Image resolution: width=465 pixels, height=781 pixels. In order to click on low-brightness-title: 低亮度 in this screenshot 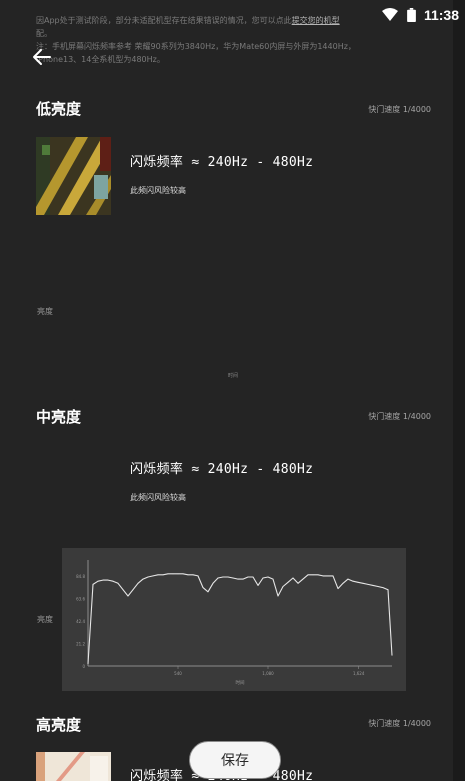, I will do `click(59, 109)`.